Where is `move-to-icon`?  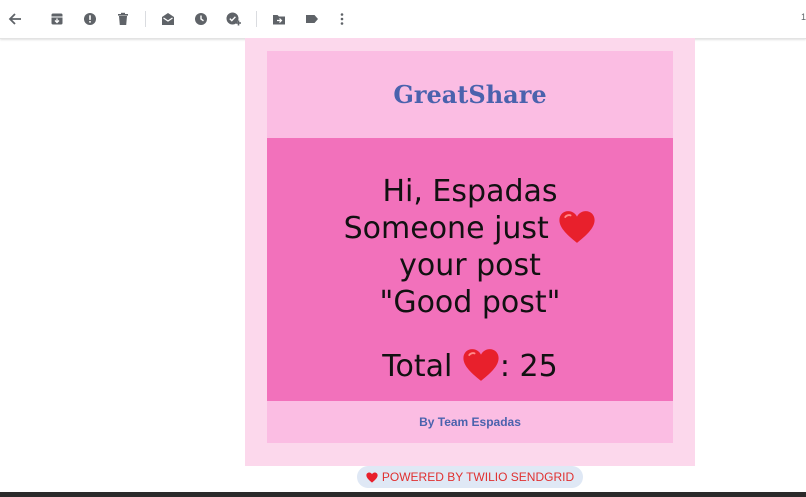
move-to-icon is located at coordinates (279, 19).